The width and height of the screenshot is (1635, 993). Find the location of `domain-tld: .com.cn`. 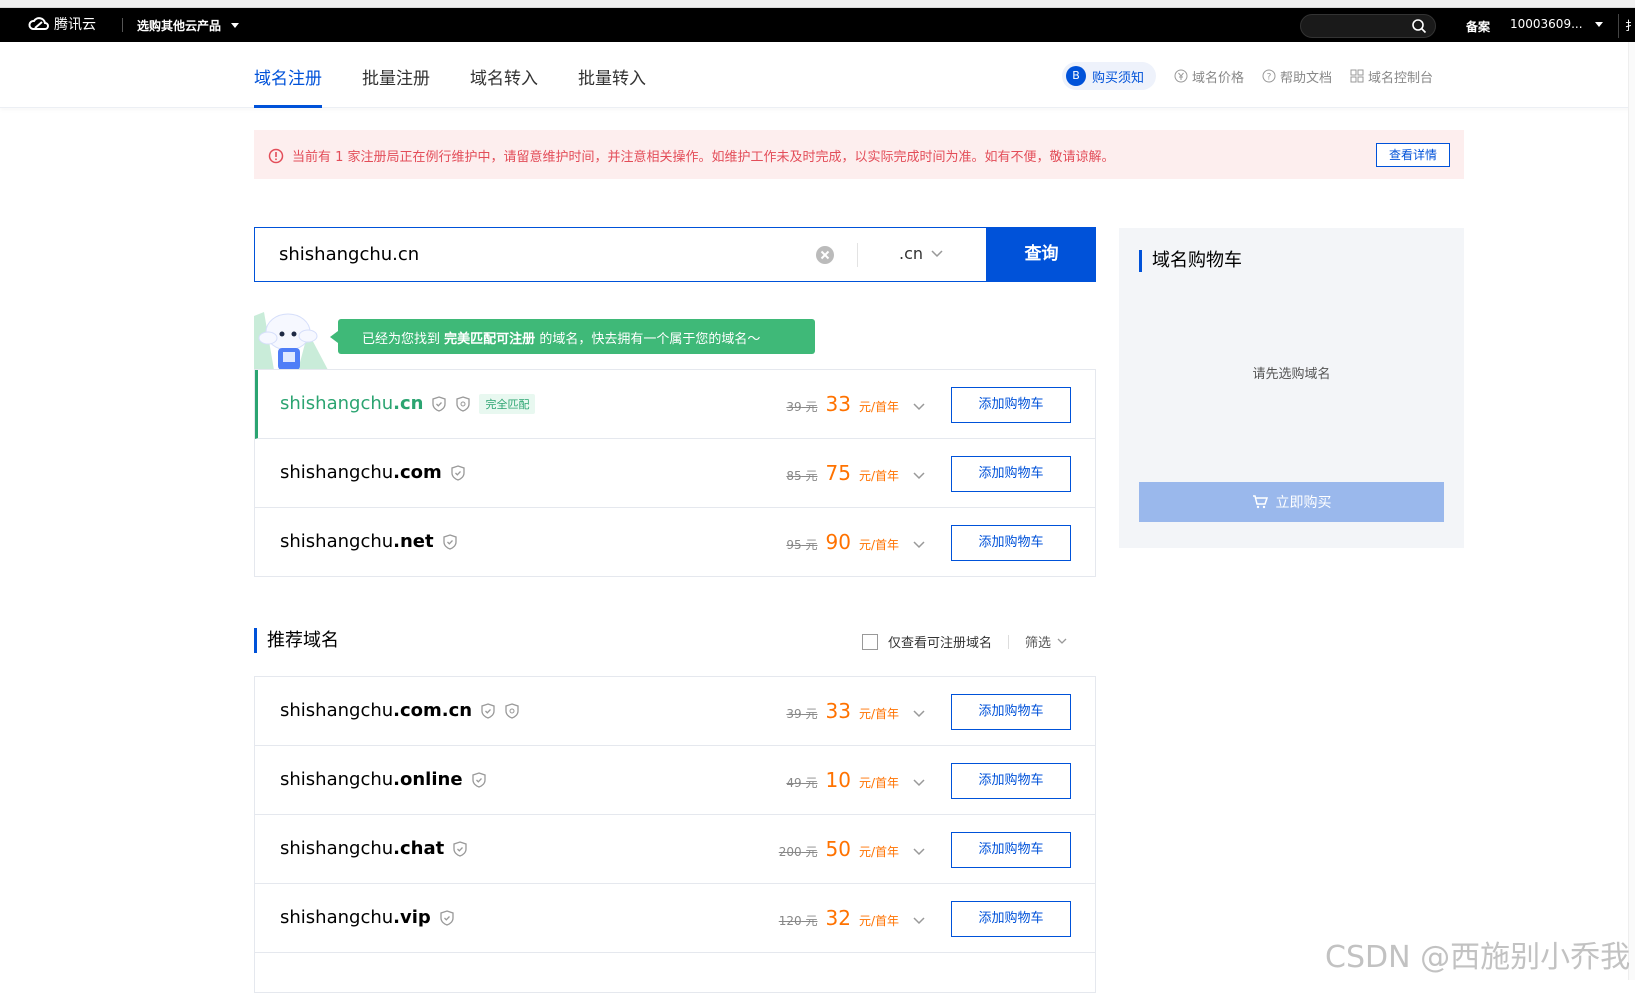

domain-tld: .com.cn is located at coordinates (433, 710).